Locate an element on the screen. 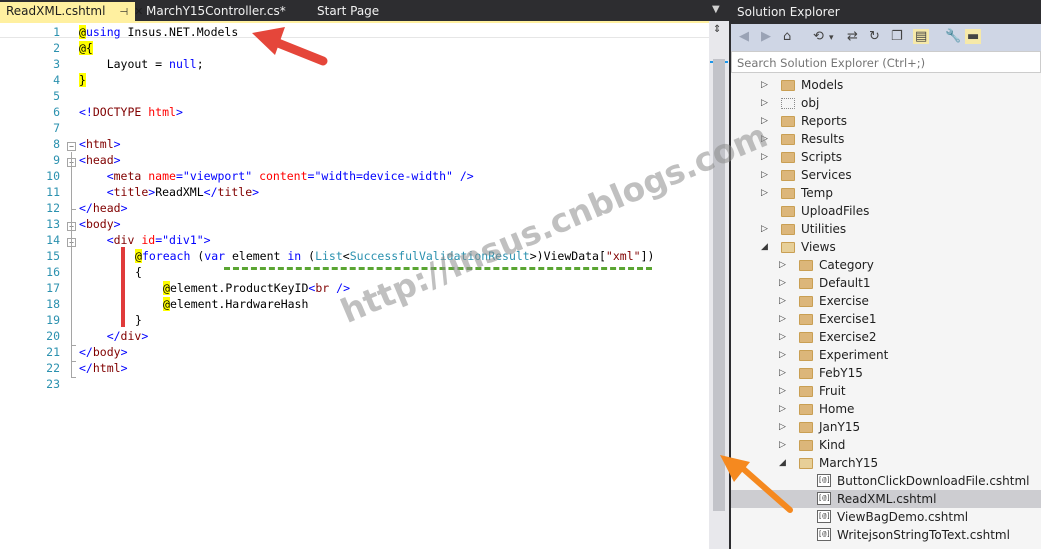 The image size is (1041, 549). code-attr: name is located at coordinates (158, 176).